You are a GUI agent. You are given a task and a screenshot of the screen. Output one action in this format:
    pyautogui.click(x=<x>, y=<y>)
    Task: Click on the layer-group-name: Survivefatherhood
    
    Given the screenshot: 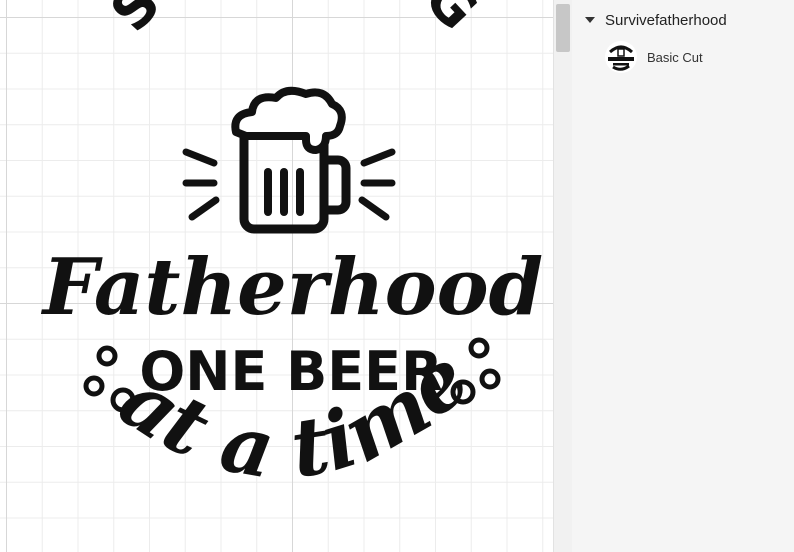 What is the action you would take?
    pyautogui.click(x=666, y=20)
    